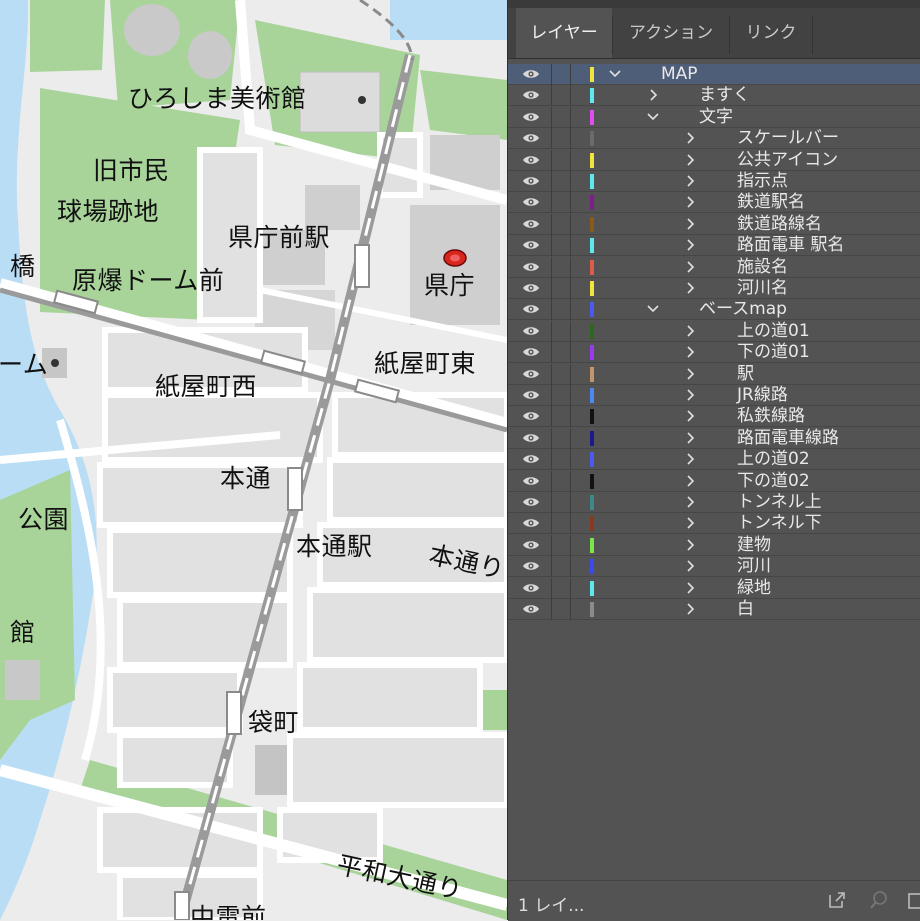 The height and width of the screenshot is (921, 920). What do you see at coordinates (714, 288) in the screenshot?
I see `layer-row: 河川名` at bounding box center [714, 288].